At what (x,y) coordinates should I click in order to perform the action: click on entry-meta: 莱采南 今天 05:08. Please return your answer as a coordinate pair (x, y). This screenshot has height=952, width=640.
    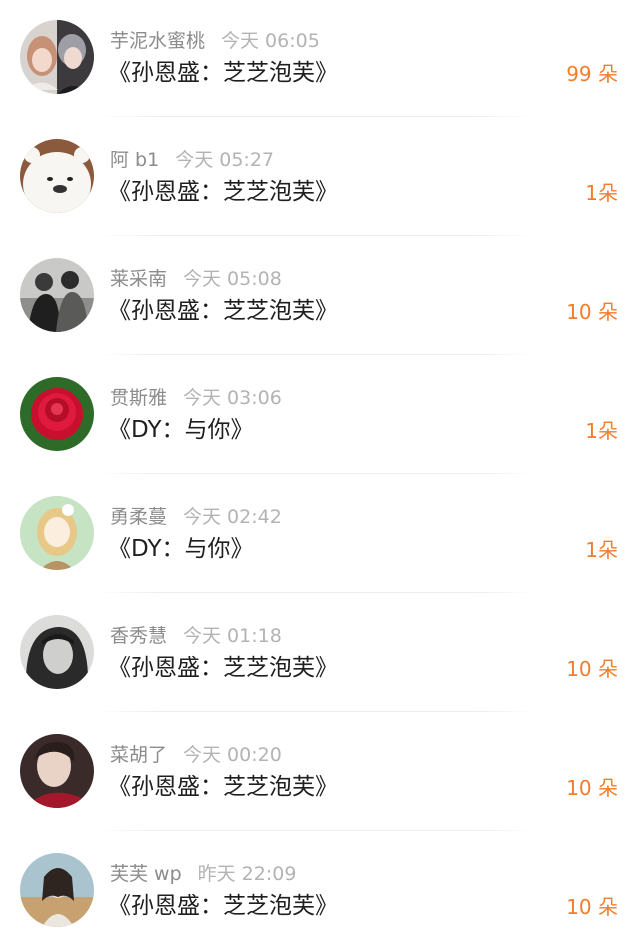
    Looking at the image, I should click on (196, 279).